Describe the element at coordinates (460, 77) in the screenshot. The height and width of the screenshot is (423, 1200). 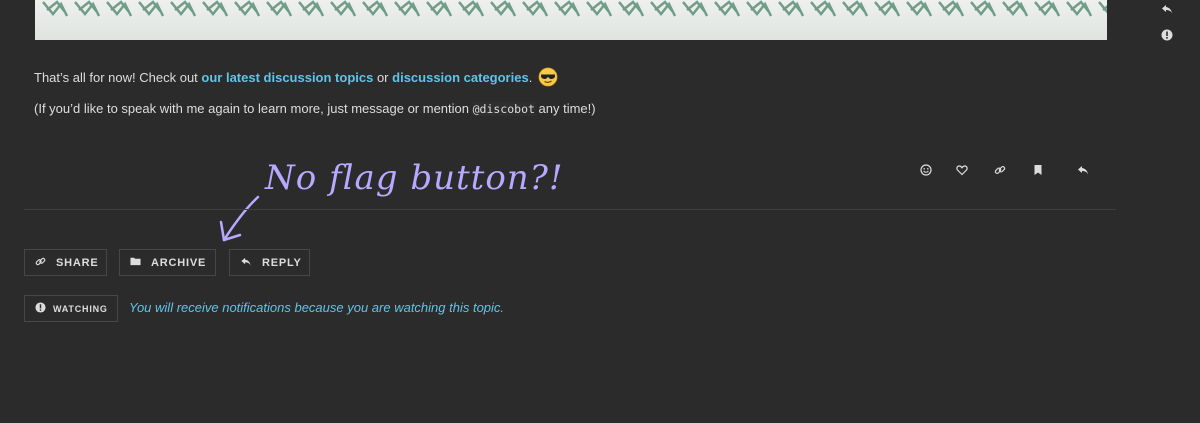
I see `categories-link: discussion categories` at that location.